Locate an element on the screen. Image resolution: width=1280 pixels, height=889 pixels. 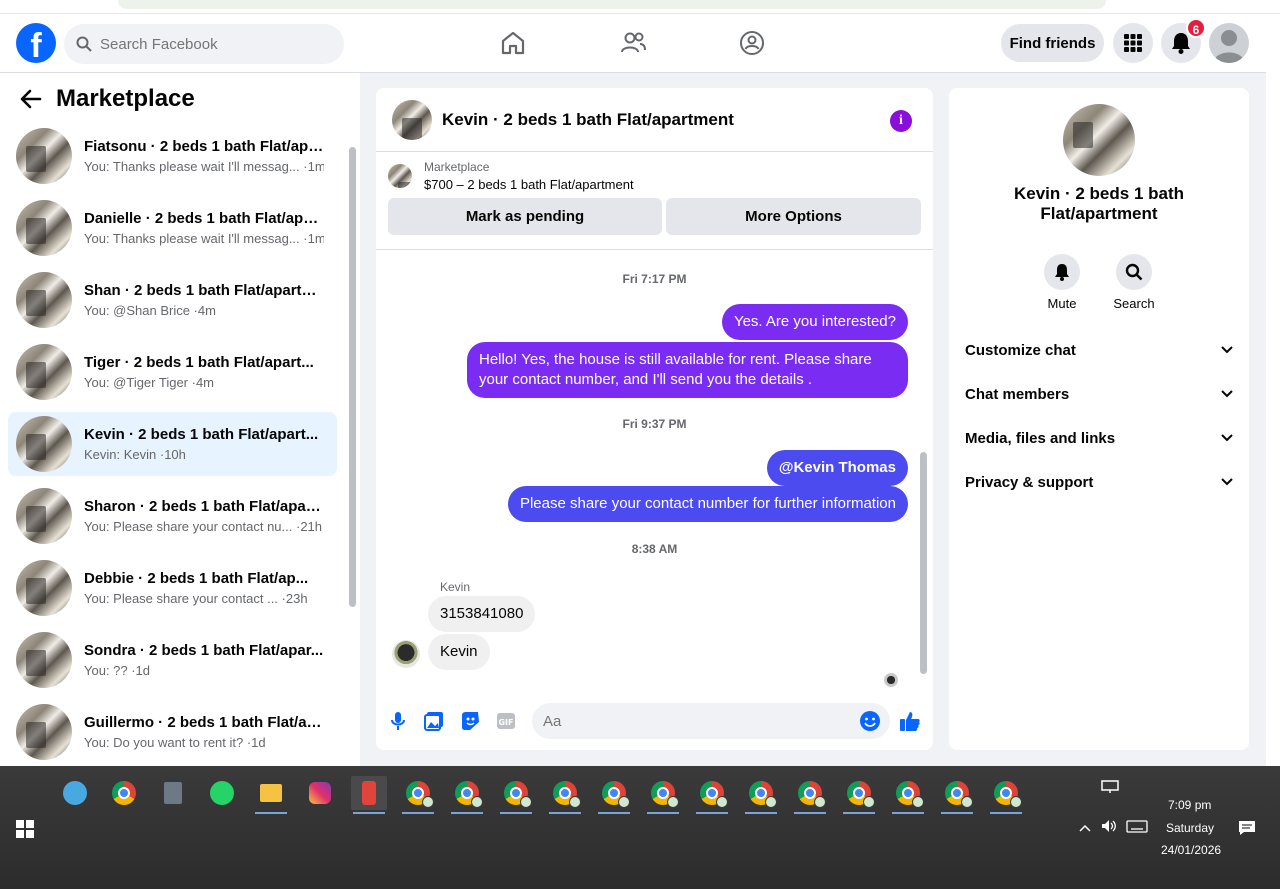
friends-icon is located at coordinates (633, 43).